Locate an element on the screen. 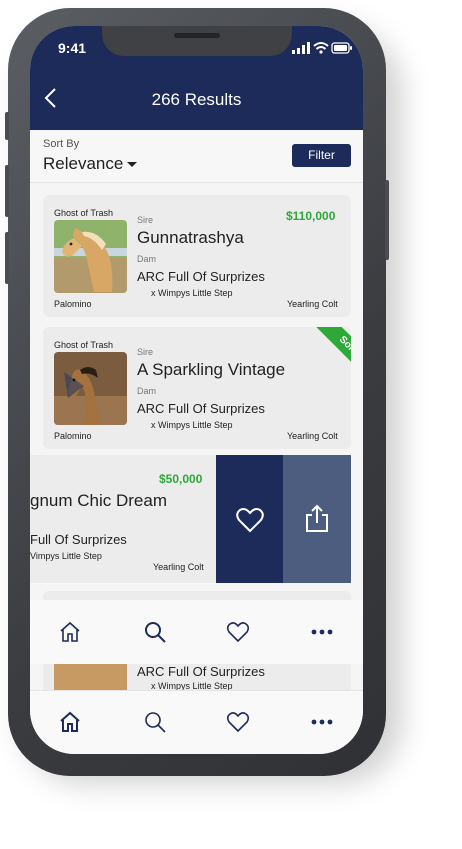  tab-bar-overlay is located at coordinates (196, 632).